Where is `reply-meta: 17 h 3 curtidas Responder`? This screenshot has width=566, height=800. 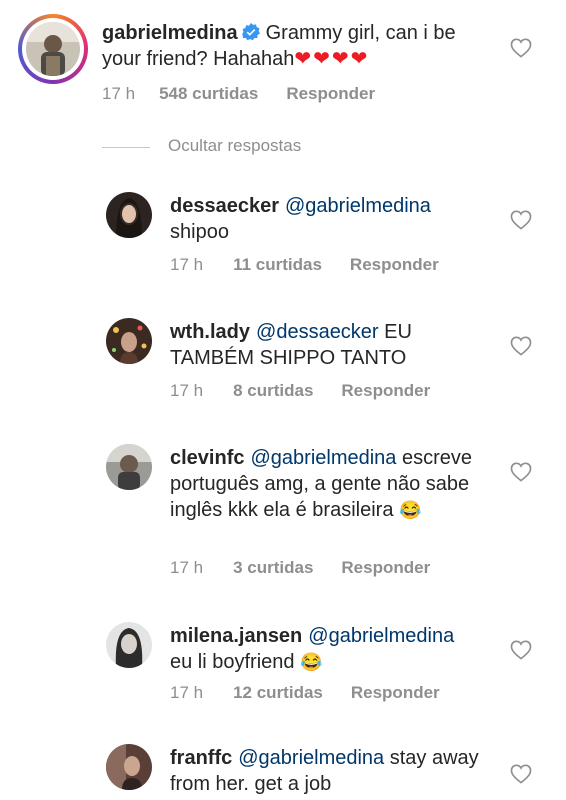
reply-meta: 17 h 3 curtidas Responder is located at coordinates (314, 568).